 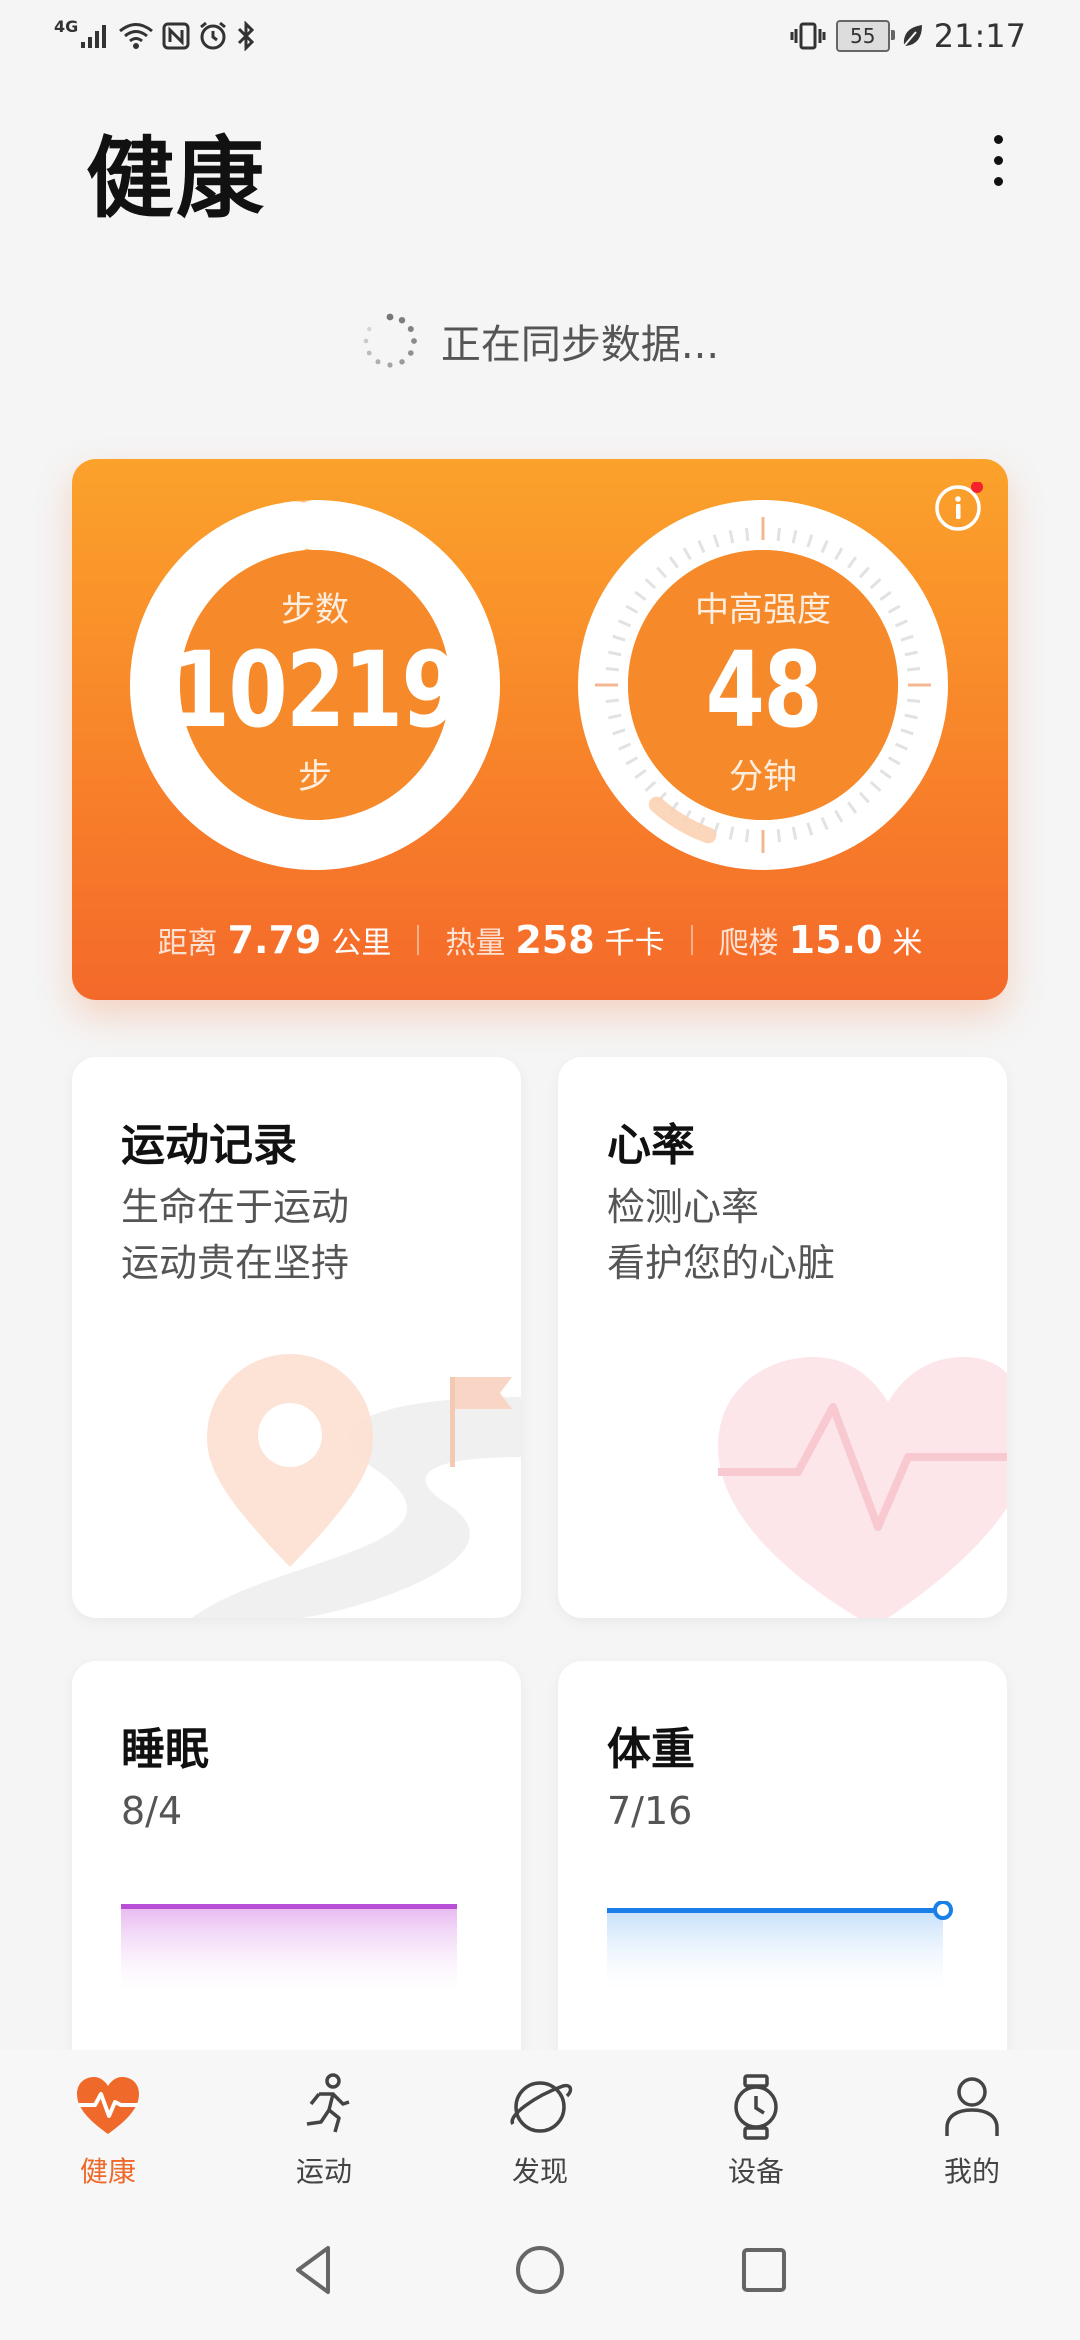 I want to click on nav-label: 我的, so click(x=971, y=2171).